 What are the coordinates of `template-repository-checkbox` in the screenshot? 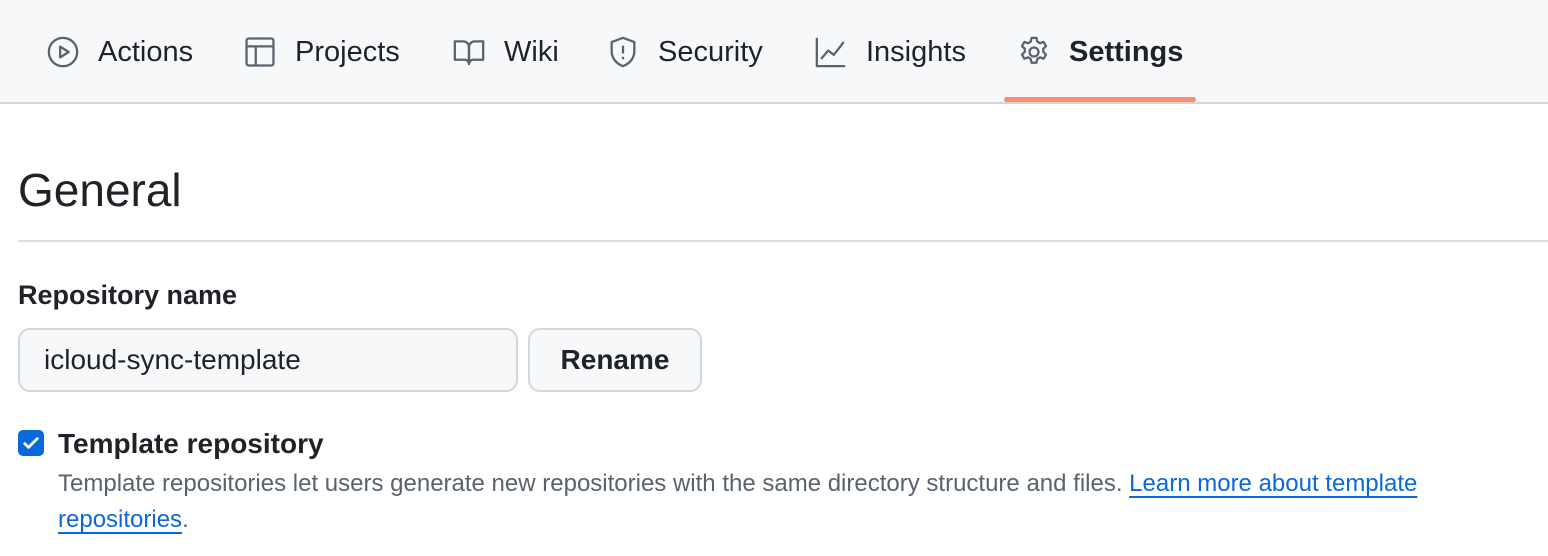 It's located at (31, 443).